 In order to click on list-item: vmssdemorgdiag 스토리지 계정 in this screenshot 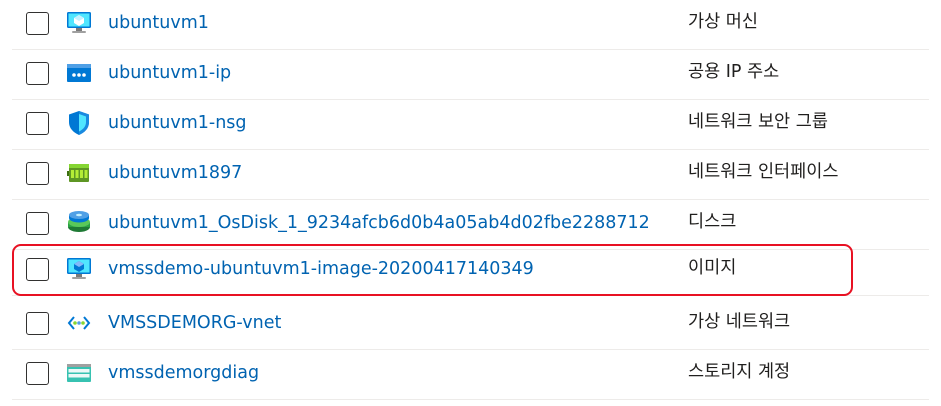, I will do `click(470, 375)`.